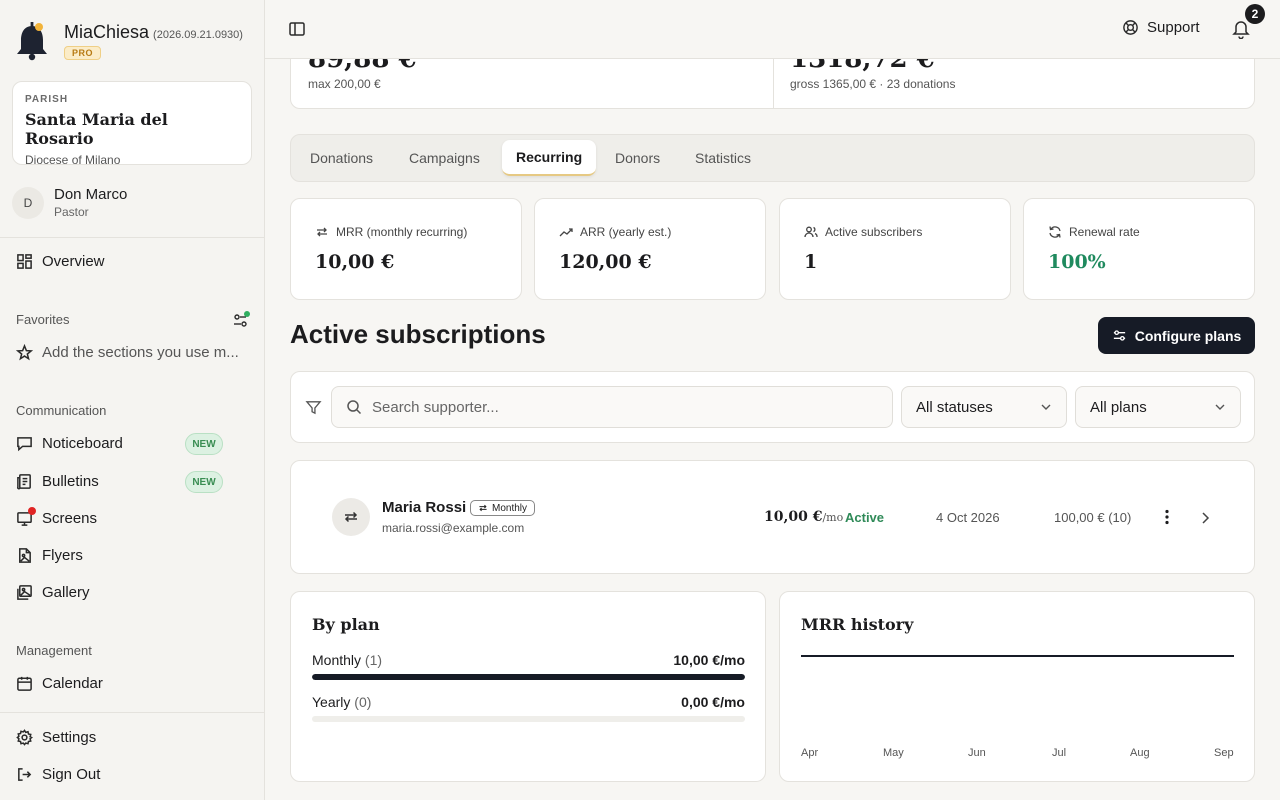 This screenshot has width=1280, height=800. What do you see at coordinates (24, 592) in the screenshot?
I see `images-icon` at bounding box center [24, 592].